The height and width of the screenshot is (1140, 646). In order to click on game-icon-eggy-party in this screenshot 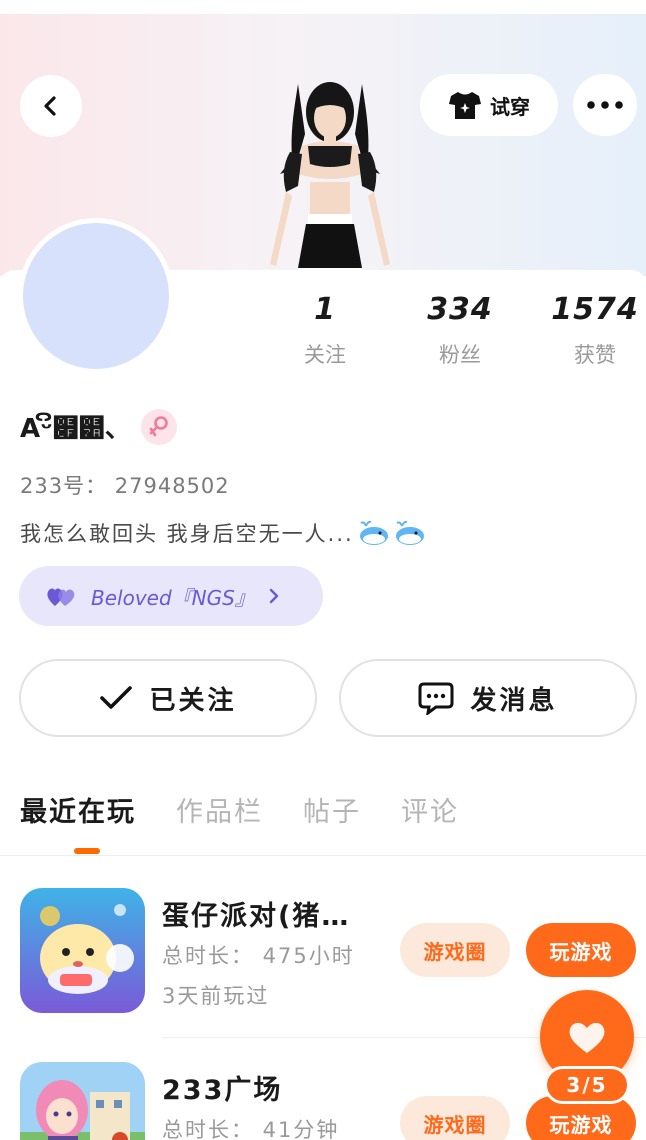, I will do `click(82, 950)`.